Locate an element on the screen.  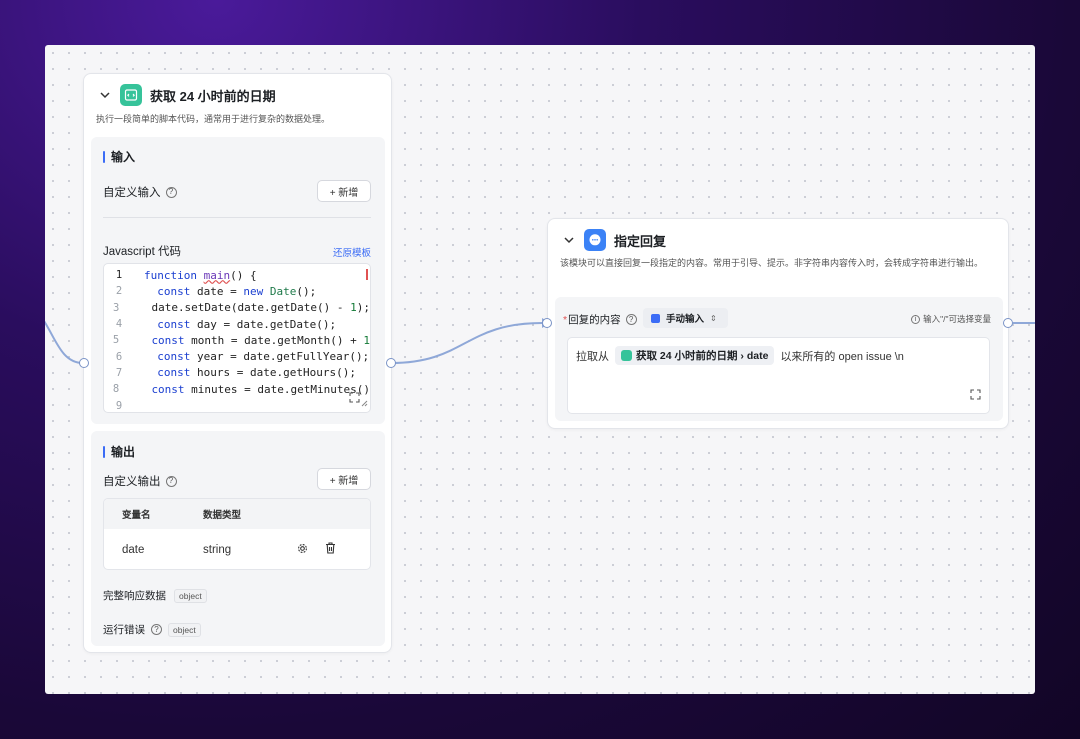
input-mode-label: 手动输入 is located at coordinates (685, 319).